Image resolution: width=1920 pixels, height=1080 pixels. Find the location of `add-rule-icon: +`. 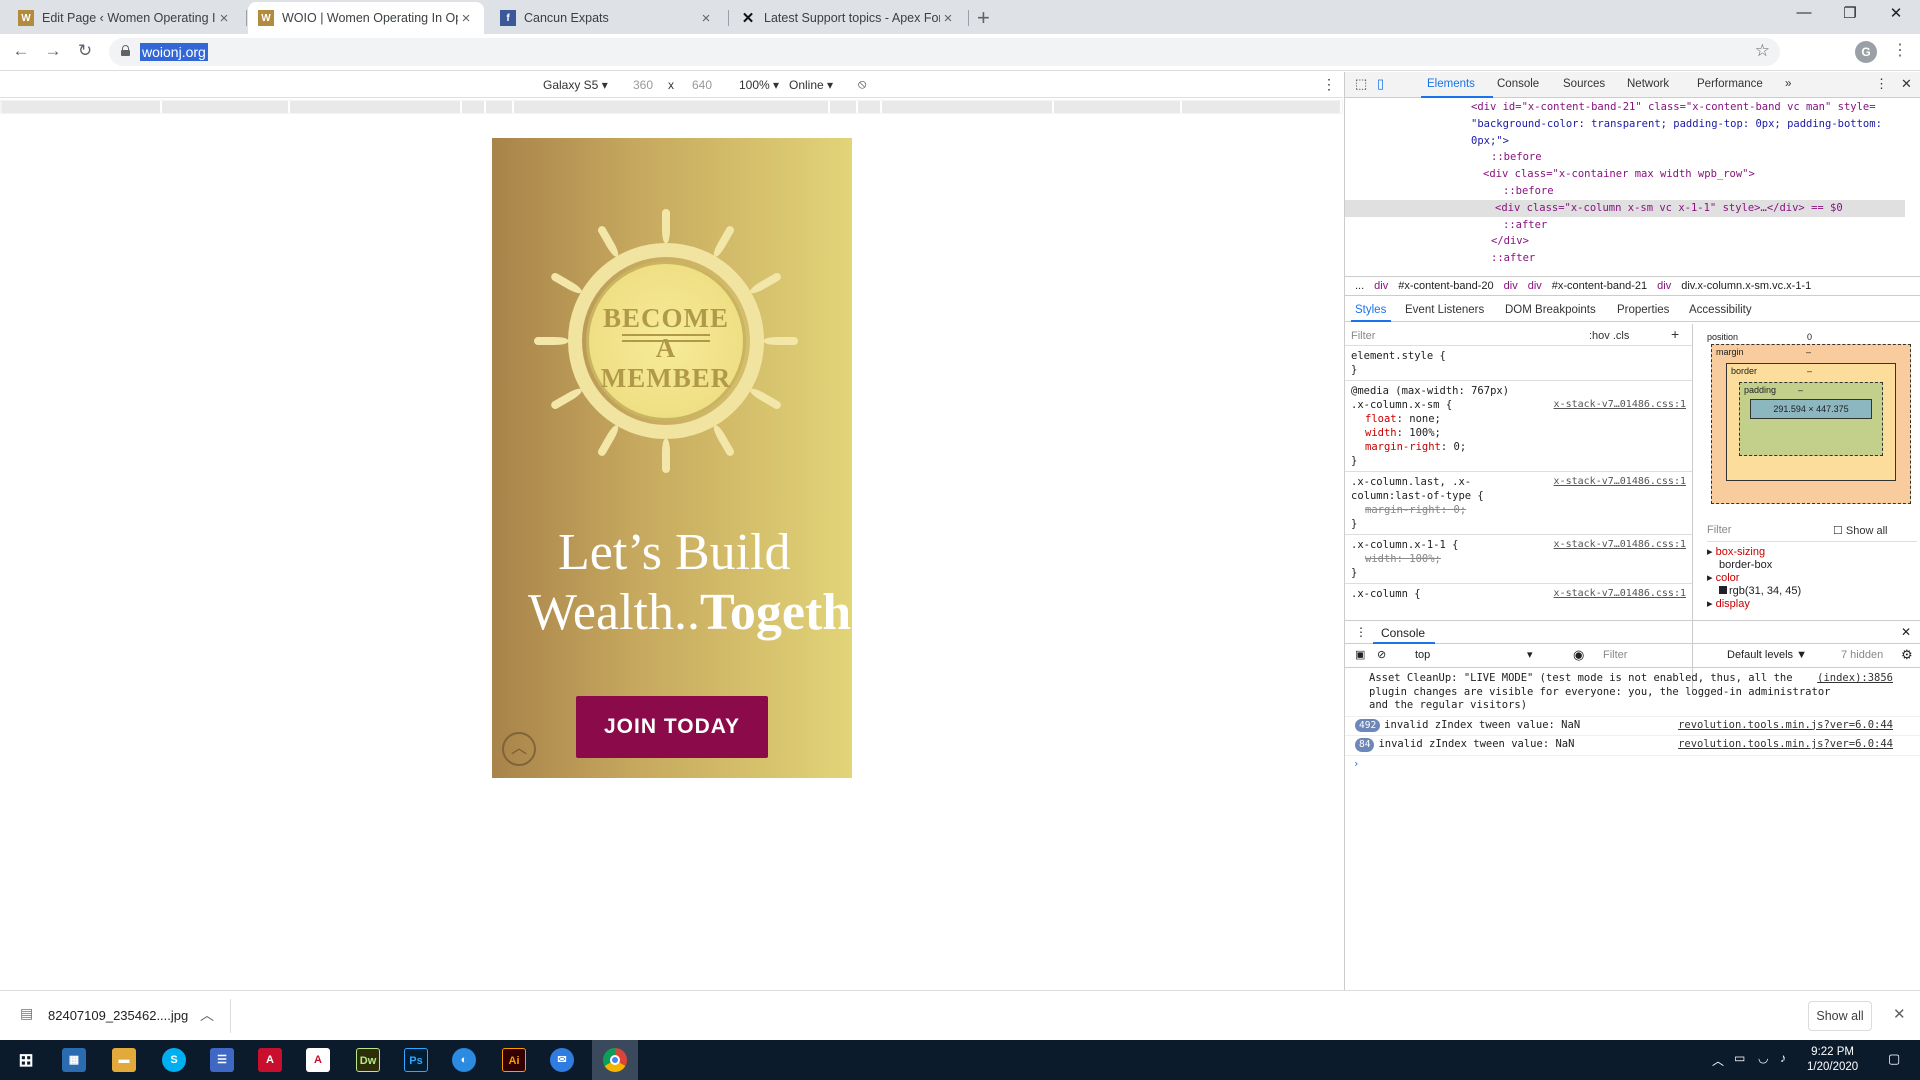

add-rule-icon: + is located at coordinates (1675, 334).